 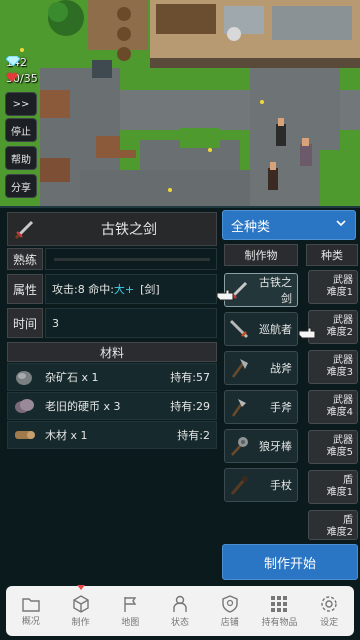 What do you see at coordinates (261, 368) in the screenshot?
I see `craft-item-battle-axe: 战斧` at bounding box center [261, 368].